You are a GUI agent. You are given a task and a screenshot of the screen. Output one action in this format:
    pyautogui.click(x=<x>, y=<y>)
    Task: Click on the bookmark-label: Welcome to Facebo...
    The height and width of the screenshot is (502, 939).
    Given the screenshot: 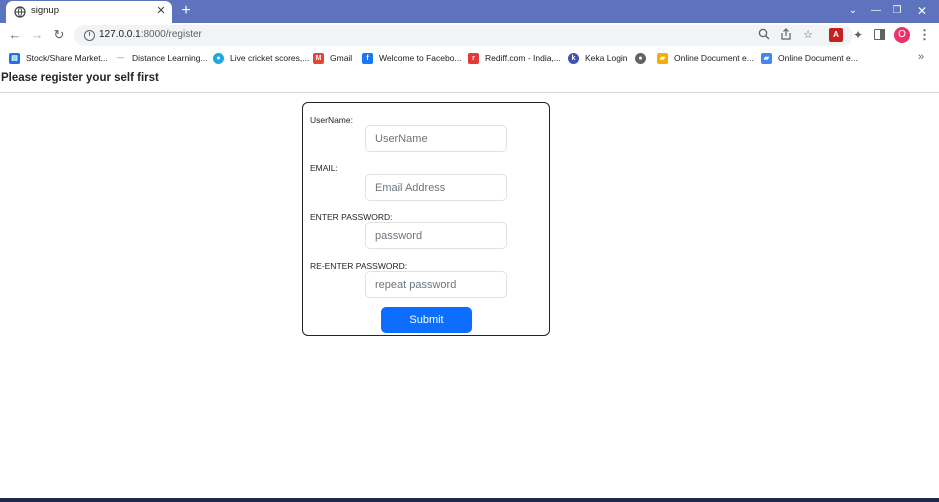 What is the action you would take?
    pyautogui.click(x=420, y=58)
    